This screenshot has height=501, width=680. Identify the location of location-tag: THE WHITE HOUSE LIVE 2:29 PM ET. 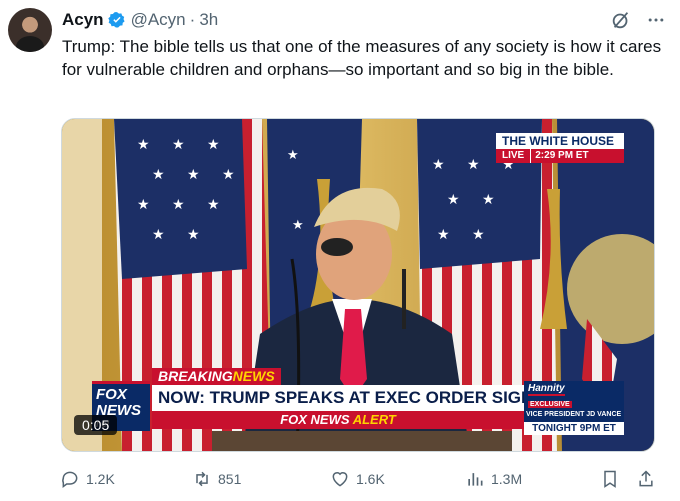
(560, 148).